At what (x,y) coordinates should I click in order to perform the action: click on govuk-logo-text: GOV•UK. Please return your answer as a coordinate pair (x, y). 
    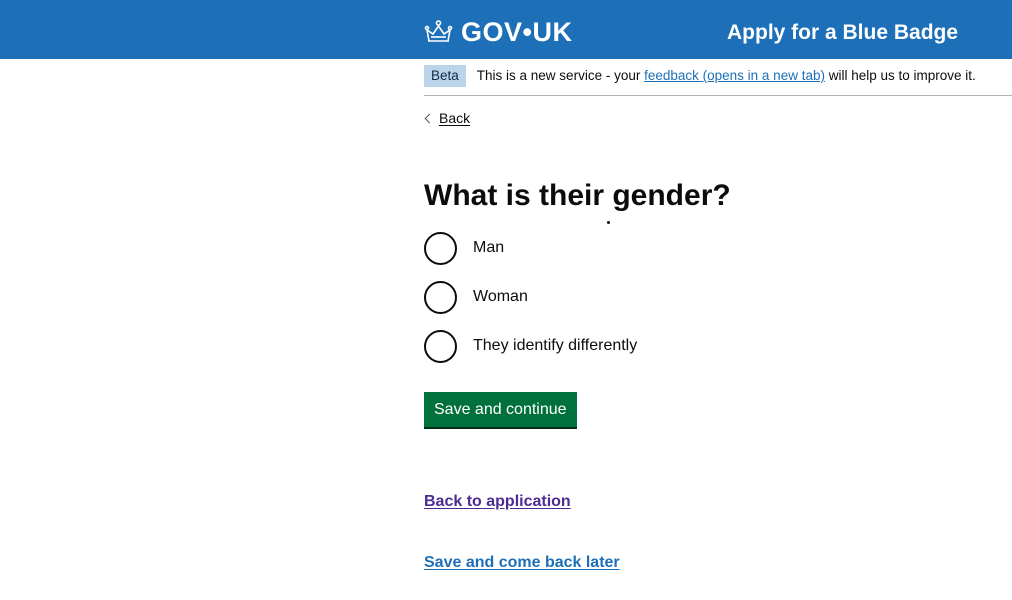
    Looking at the image, I should click on (517, 31).